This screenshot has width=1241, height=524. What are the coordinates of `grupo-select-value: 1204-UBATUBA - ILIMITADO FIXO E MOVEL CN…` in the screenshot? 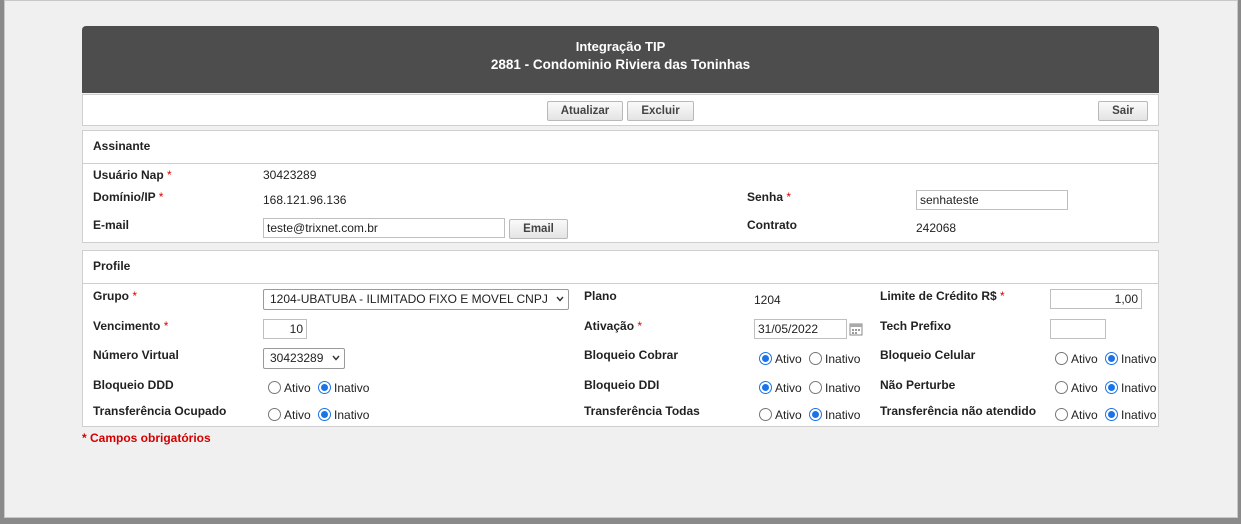 It's located at (409, 299).